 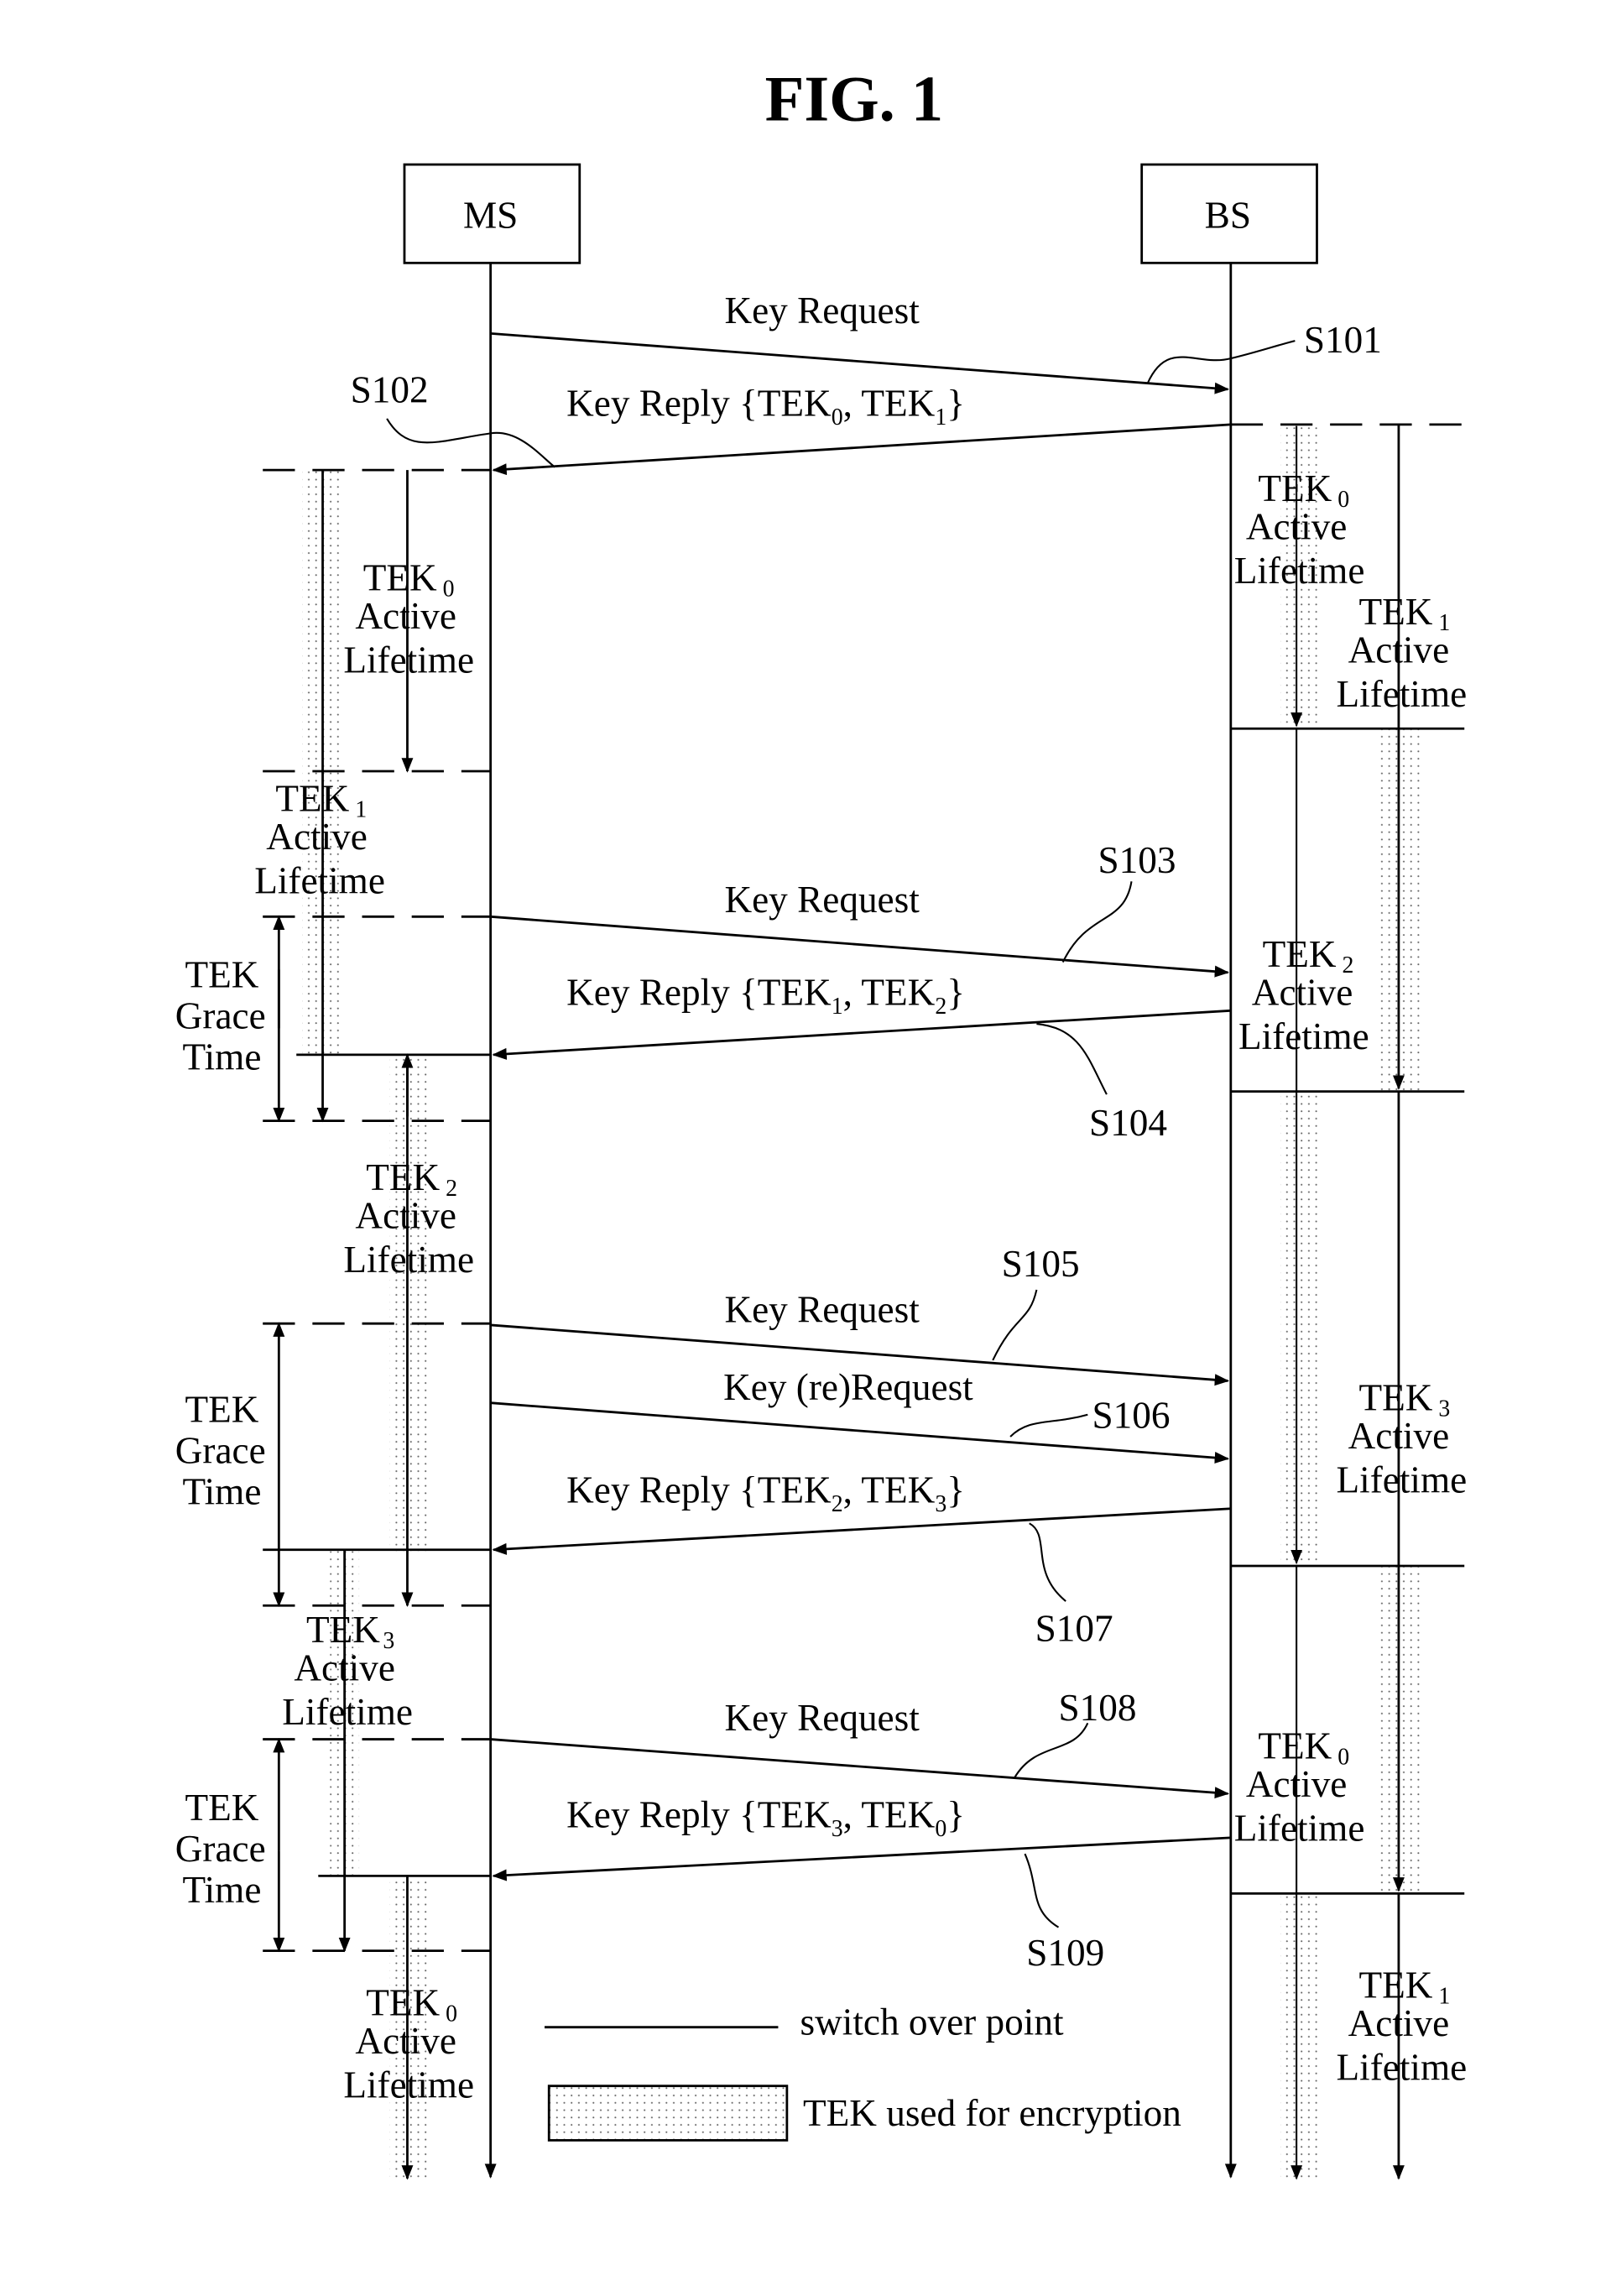 What do you see at coordinates (765, 406) in the screenshot?
I see `msg-label: Key Reply {TEK0, TEK1}` at bounding box center [765, 406].